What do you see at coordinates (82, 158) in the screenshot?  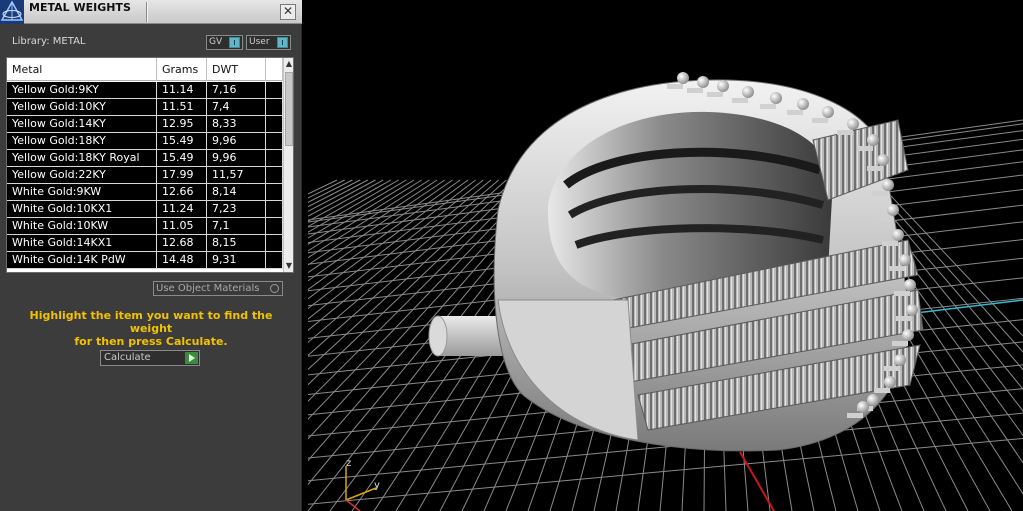 I see `metal-cell: Yellow Gold:18KY Royal` at bounding box center [82, 158].